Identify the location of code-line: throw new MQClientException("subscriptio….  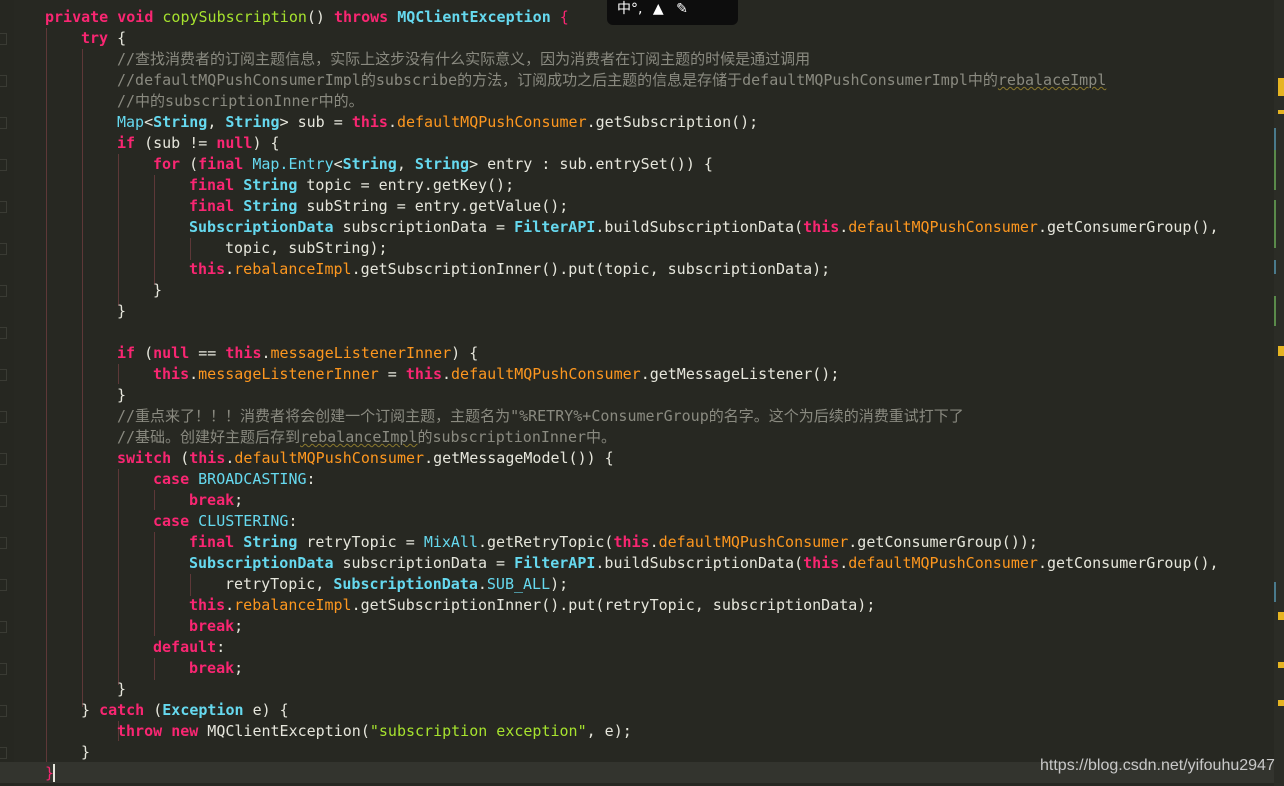
(374, 731).